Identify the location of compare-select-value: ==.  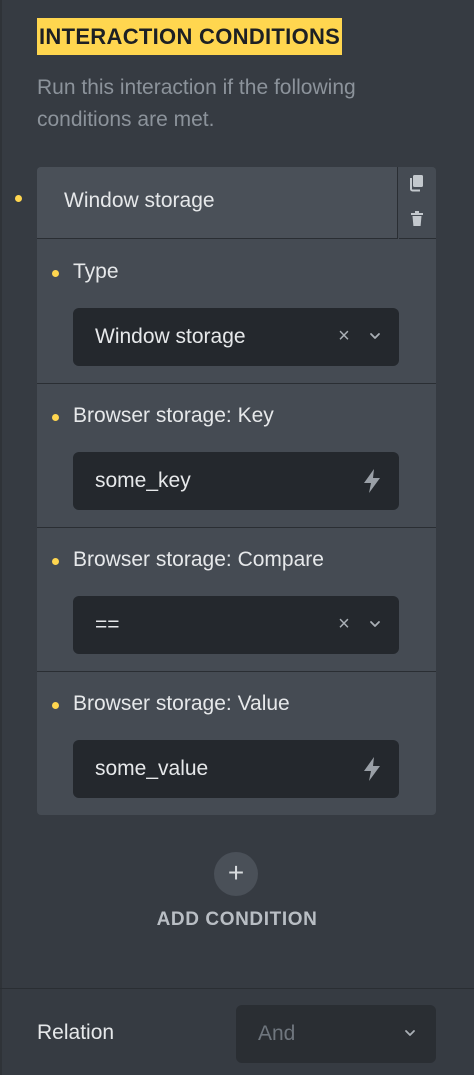
(107, 624).